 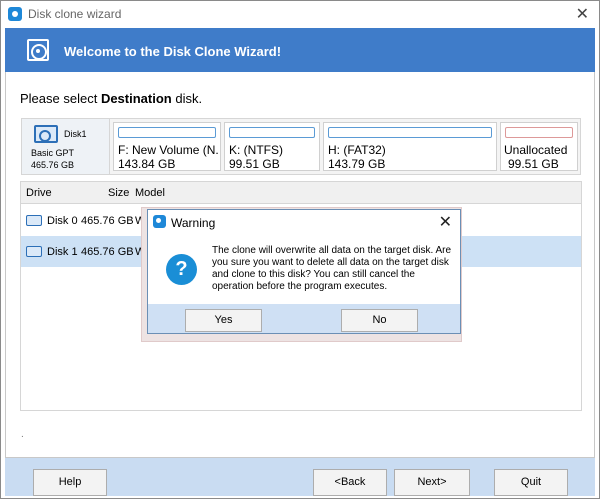 I want to click on column-header-drive: Drive, so click(x=39, y=193).